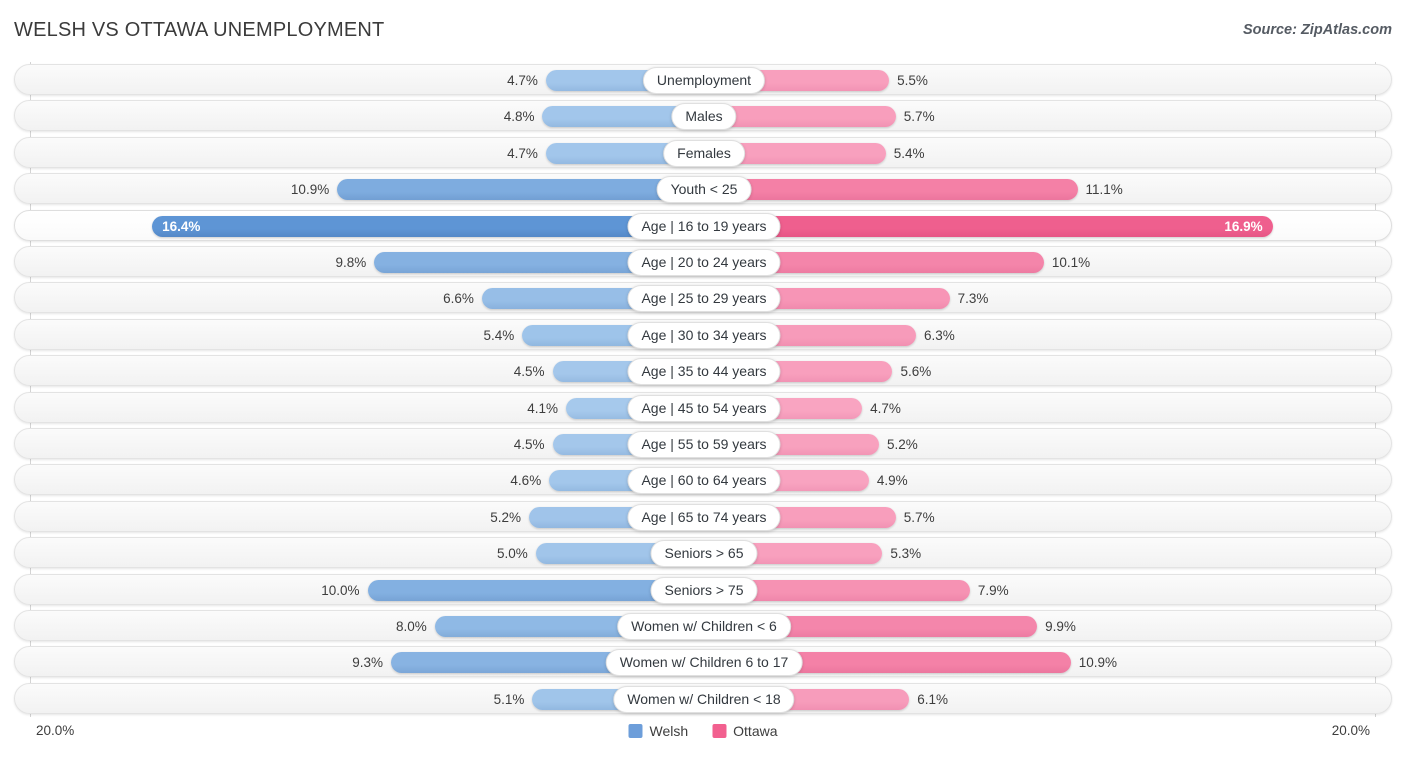 The height and width of the screenshot is (757, 1406). What do you see at coordinates (916, 372) in the screenshot?
I see `bar-value-ottawa: 5.6%` at bounding box center [916, 372].